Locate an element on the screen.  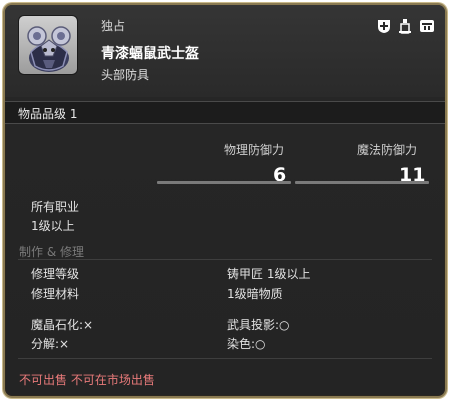
materia-melding: 魔晶石化:× is located at coordinates (62, 325).